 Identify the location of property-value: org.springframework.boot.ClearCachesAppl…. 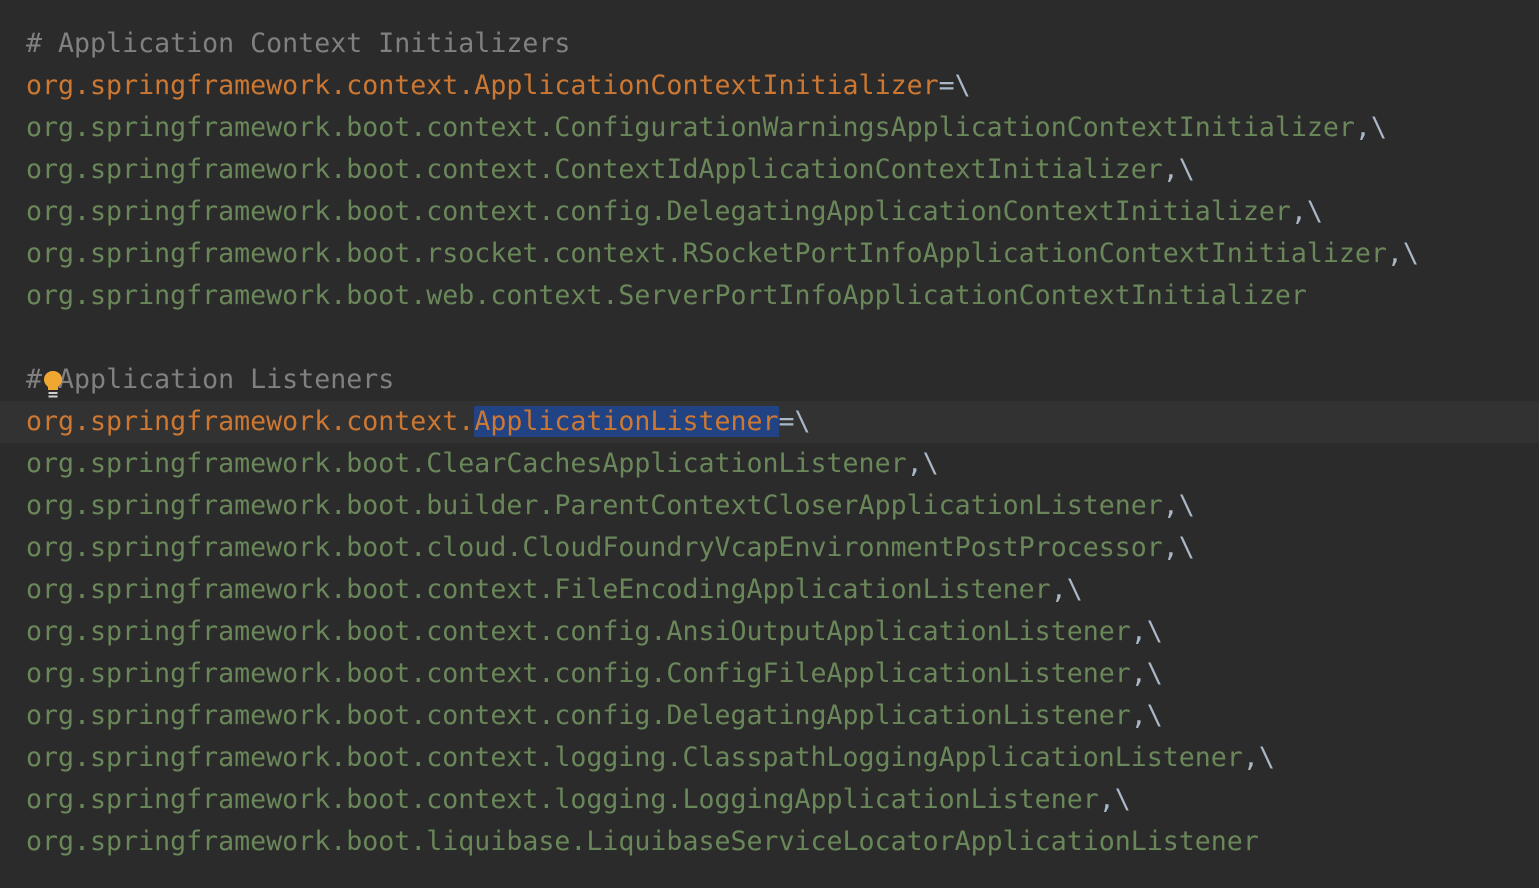
(466, 463).